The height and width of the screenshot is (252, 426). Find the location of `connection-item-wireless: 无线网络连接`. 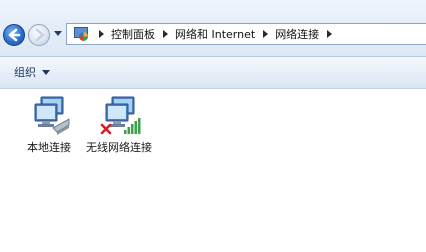

connection-item-wireless: 无线网络连接 is located at coordinates (119, 125).